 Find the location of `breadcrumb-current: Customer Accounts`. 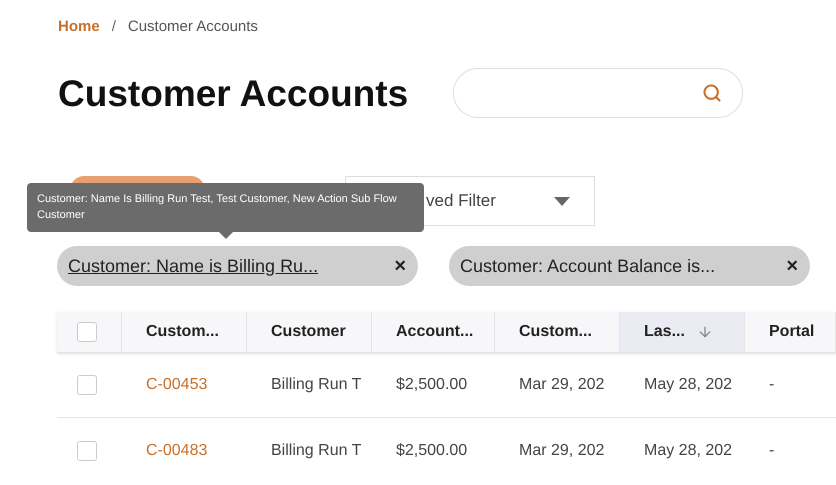

breadcrumb-current: Customer Accounts is located at coordinates (193, 27).